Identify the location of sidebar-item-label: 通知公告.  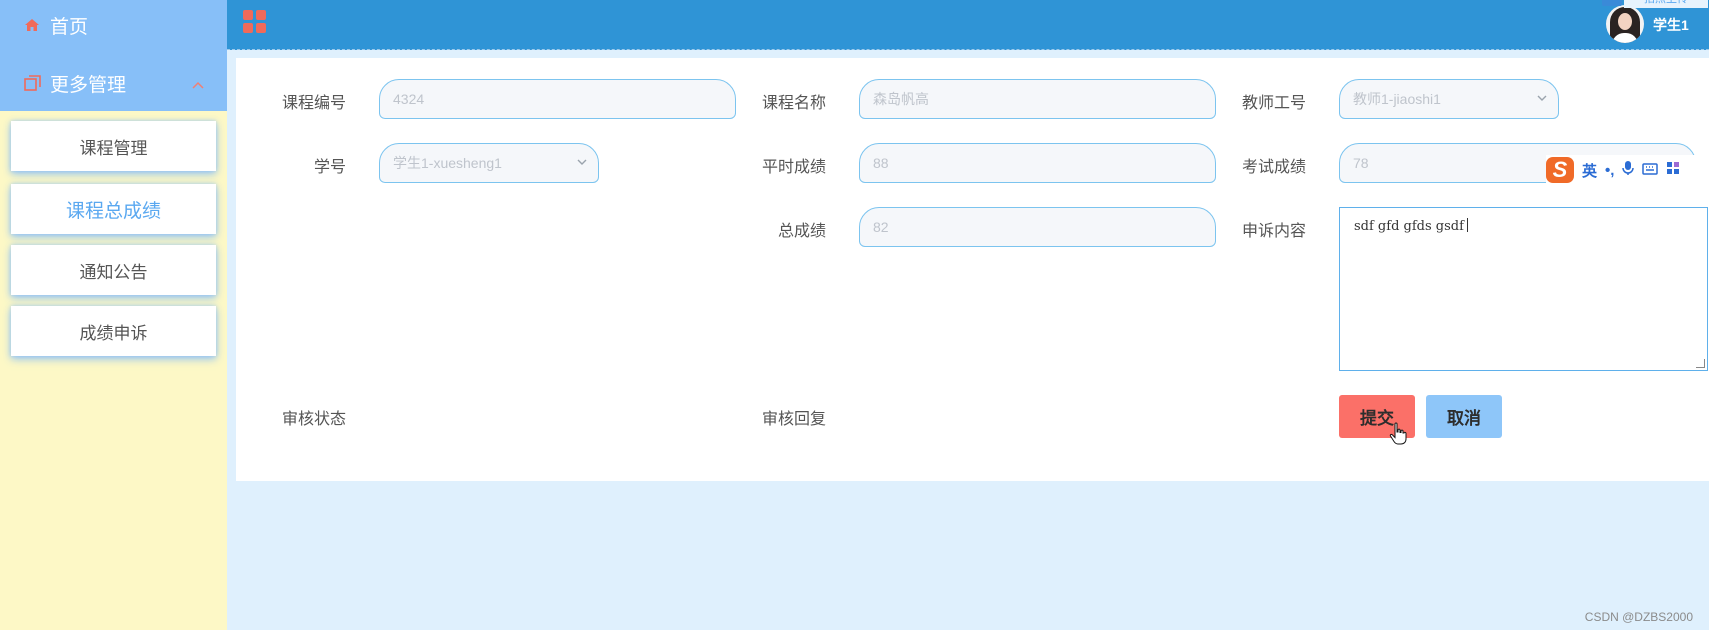
(113, 272).